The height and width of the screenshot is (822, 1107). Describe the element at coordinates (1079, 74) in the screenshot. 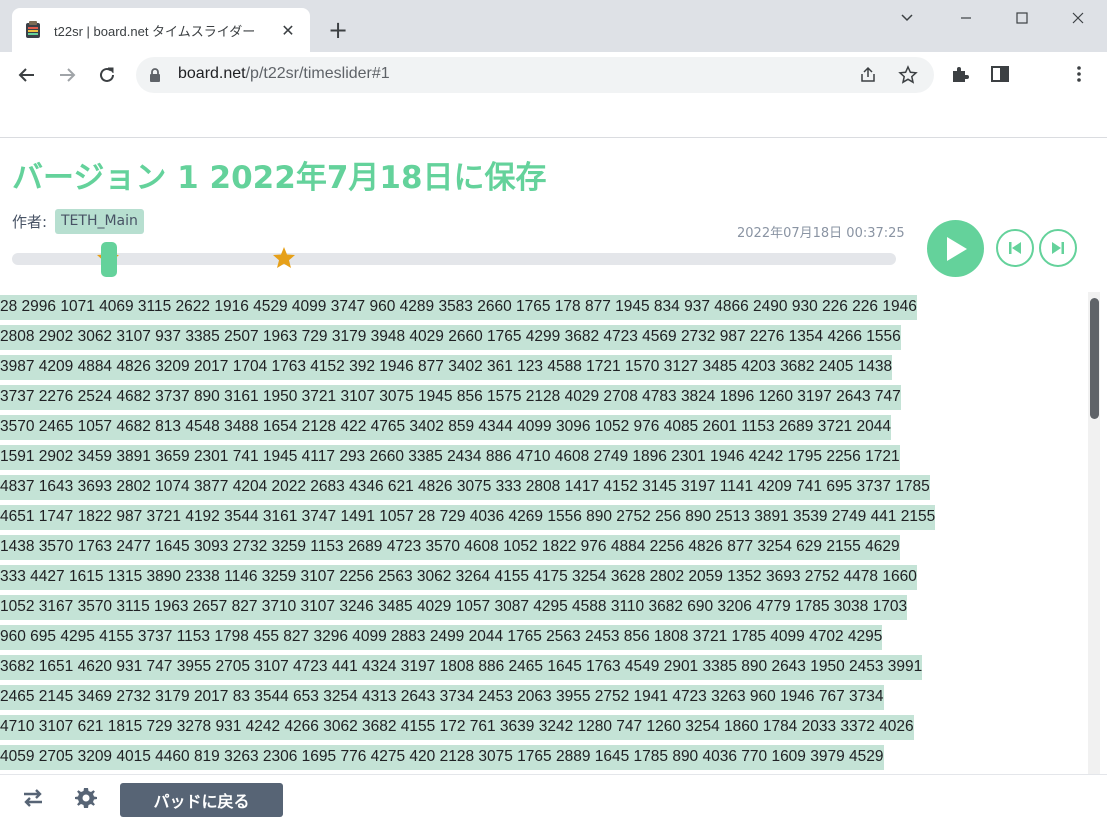

I see `browser-menu-icon` at that location.